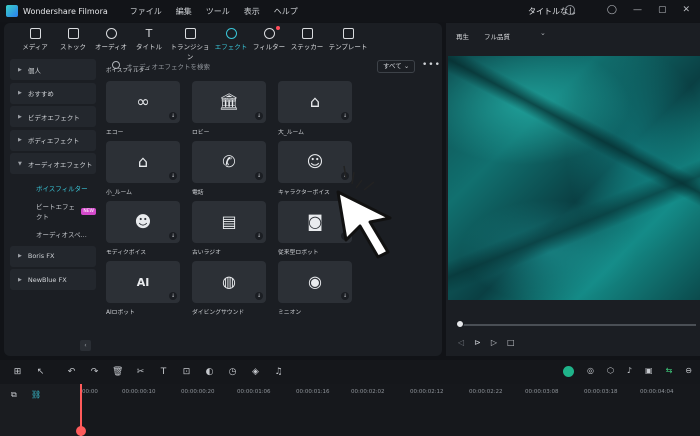  Describe the element at coordinates (143, 102) in the screenshot. I see `effect-thumbnail: ∞ ↓` at that location.